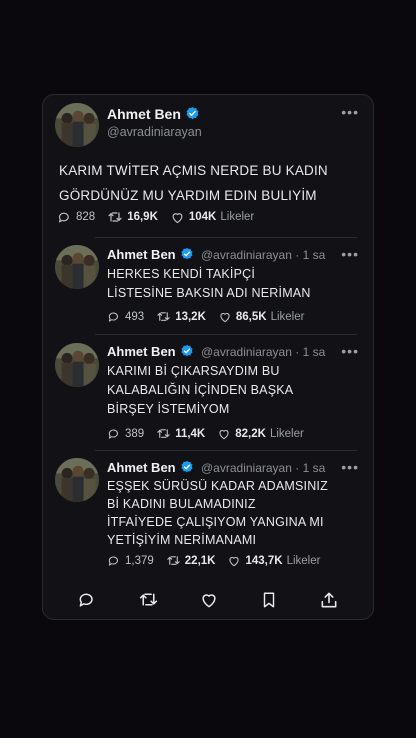 This screenshot has width=416, height=738. I want to click on like-stat: 104K Likeler, so click(212, 217).